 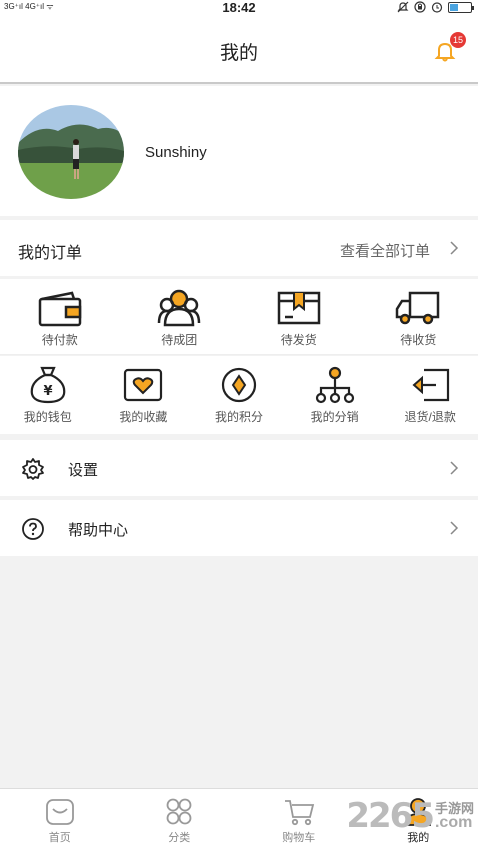 What do you see at coordinates (47, 417) in the screenshot?
I see `tool-item-label: 我的钱包` at bounding box center [47, 417].